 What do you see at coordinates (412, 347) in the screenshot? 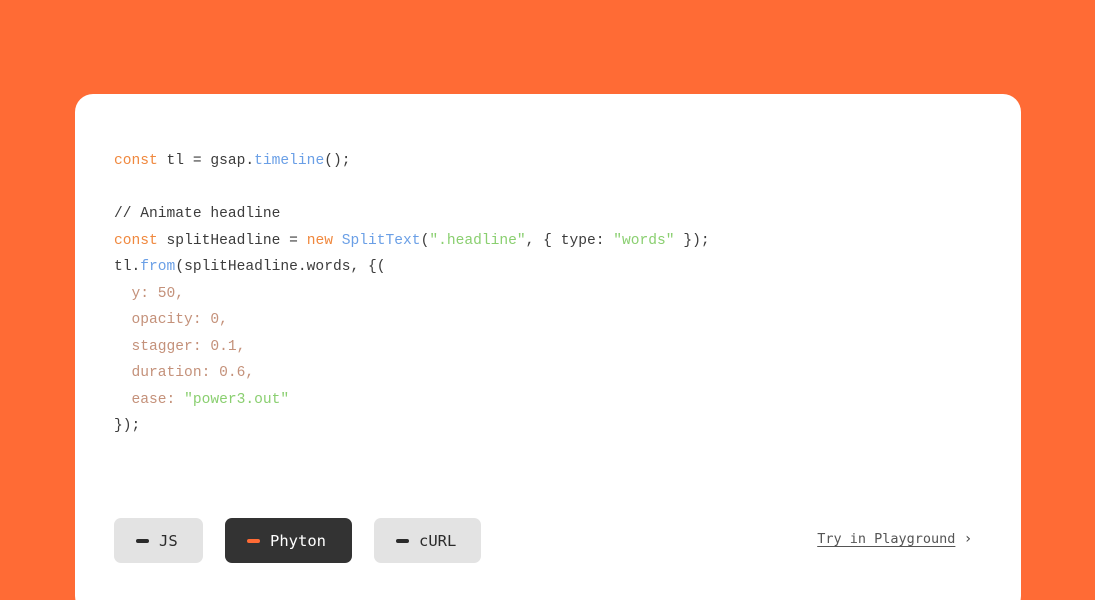
I see `code-line: stagger: 0.1,` at bounding box center [412, 347].